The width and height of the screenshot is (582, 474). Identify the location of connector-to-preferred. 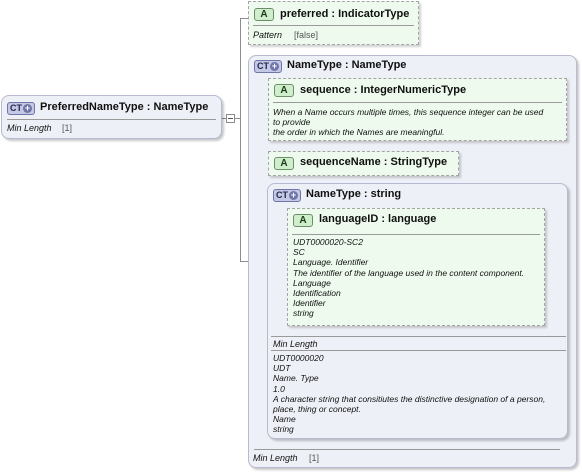
(244, 18).